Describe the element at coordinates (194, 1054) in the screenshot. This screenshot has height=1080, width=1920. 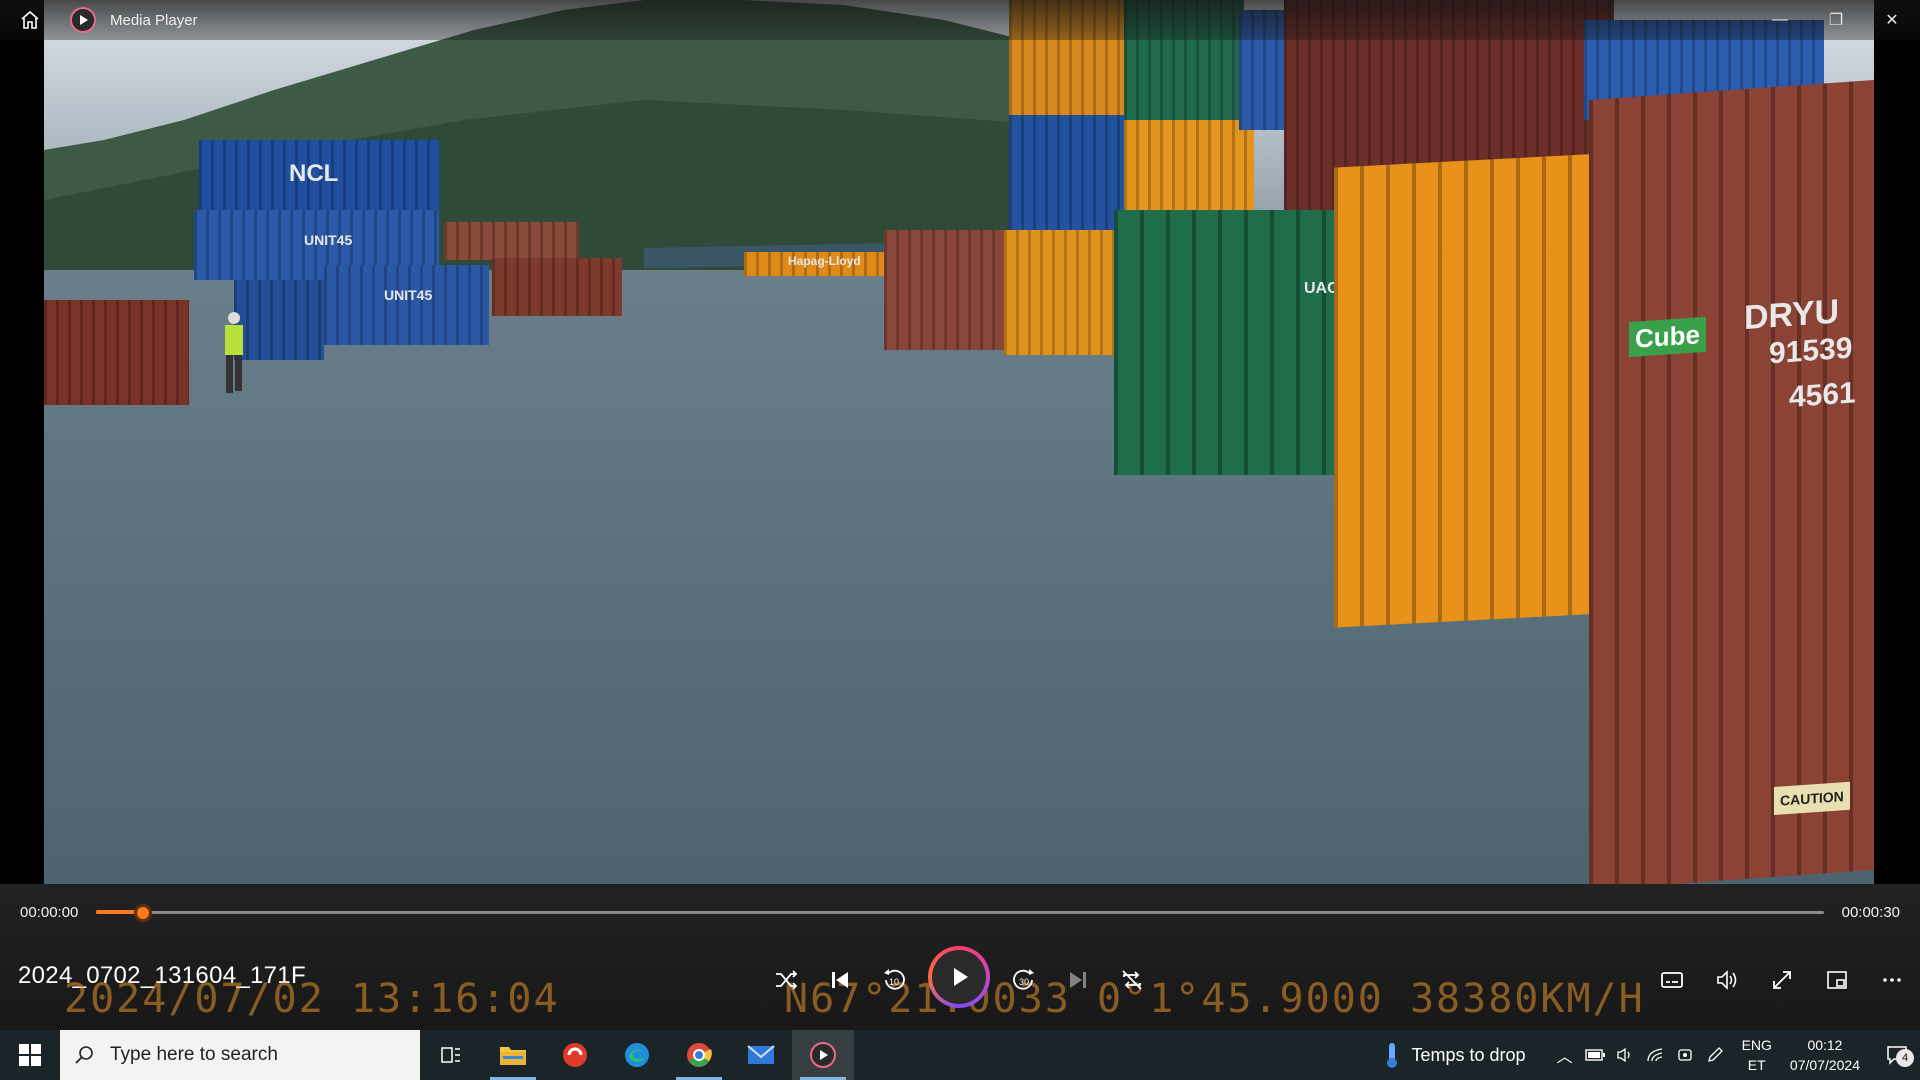
I see `search-placeholder: Type here to search` at that location.